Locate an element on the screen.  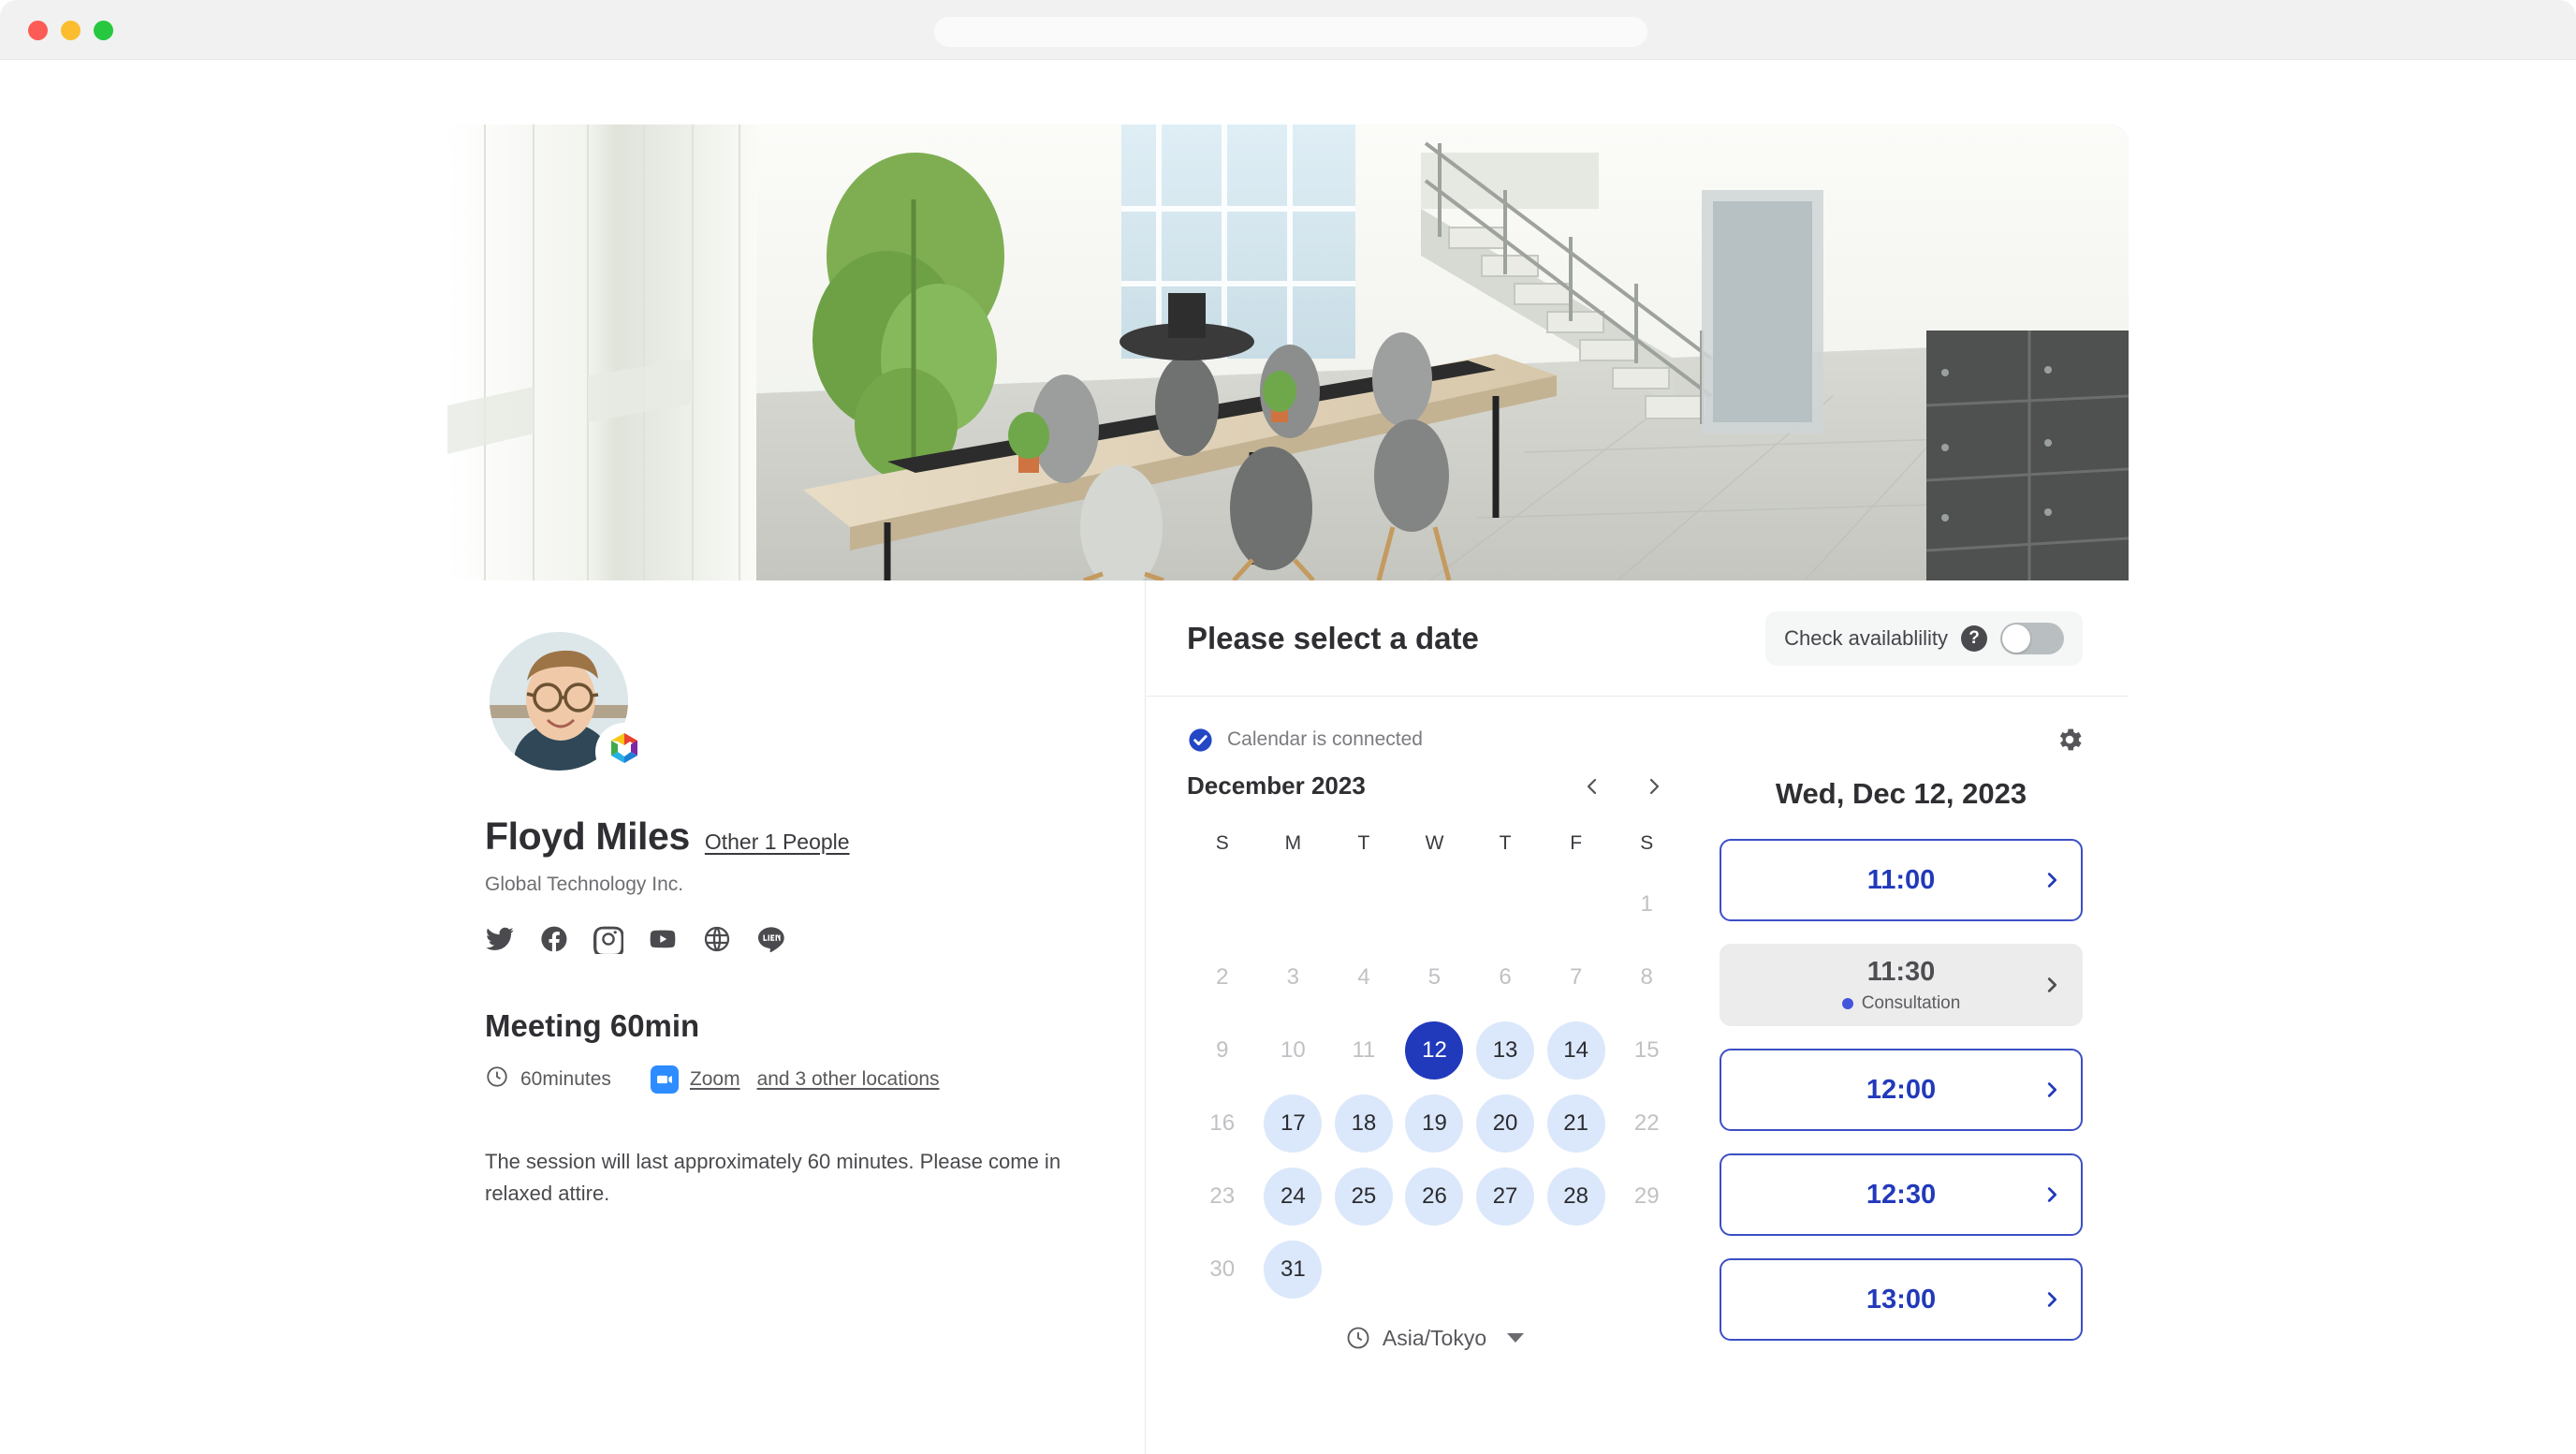
chevron-left-icon is located at coordinates (1592, 786).